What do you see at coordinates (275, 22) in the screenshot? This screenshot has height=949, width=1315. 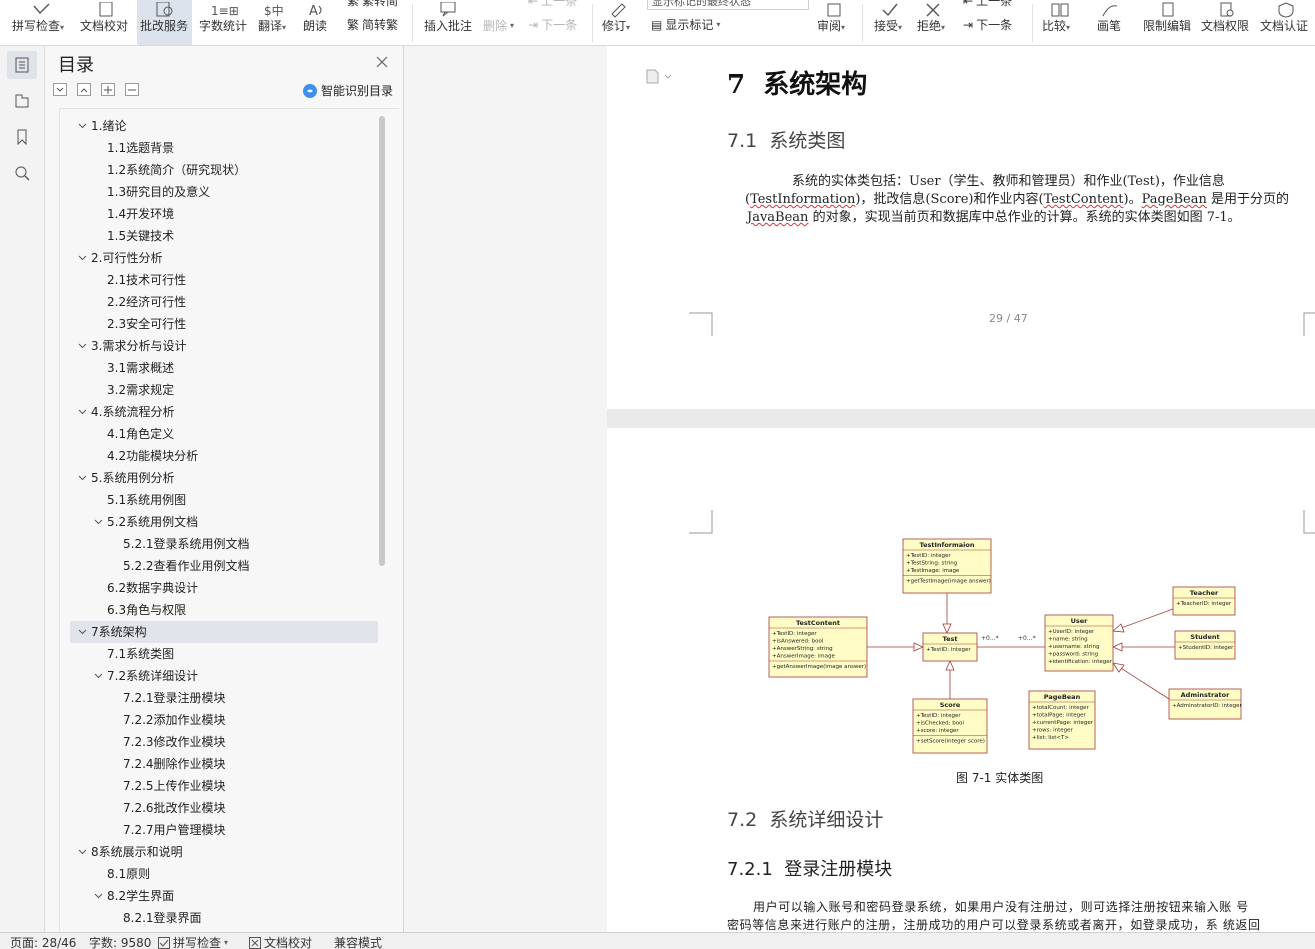 I see `translate-button: $中 翻译▾` at bounding box center [275, 22].